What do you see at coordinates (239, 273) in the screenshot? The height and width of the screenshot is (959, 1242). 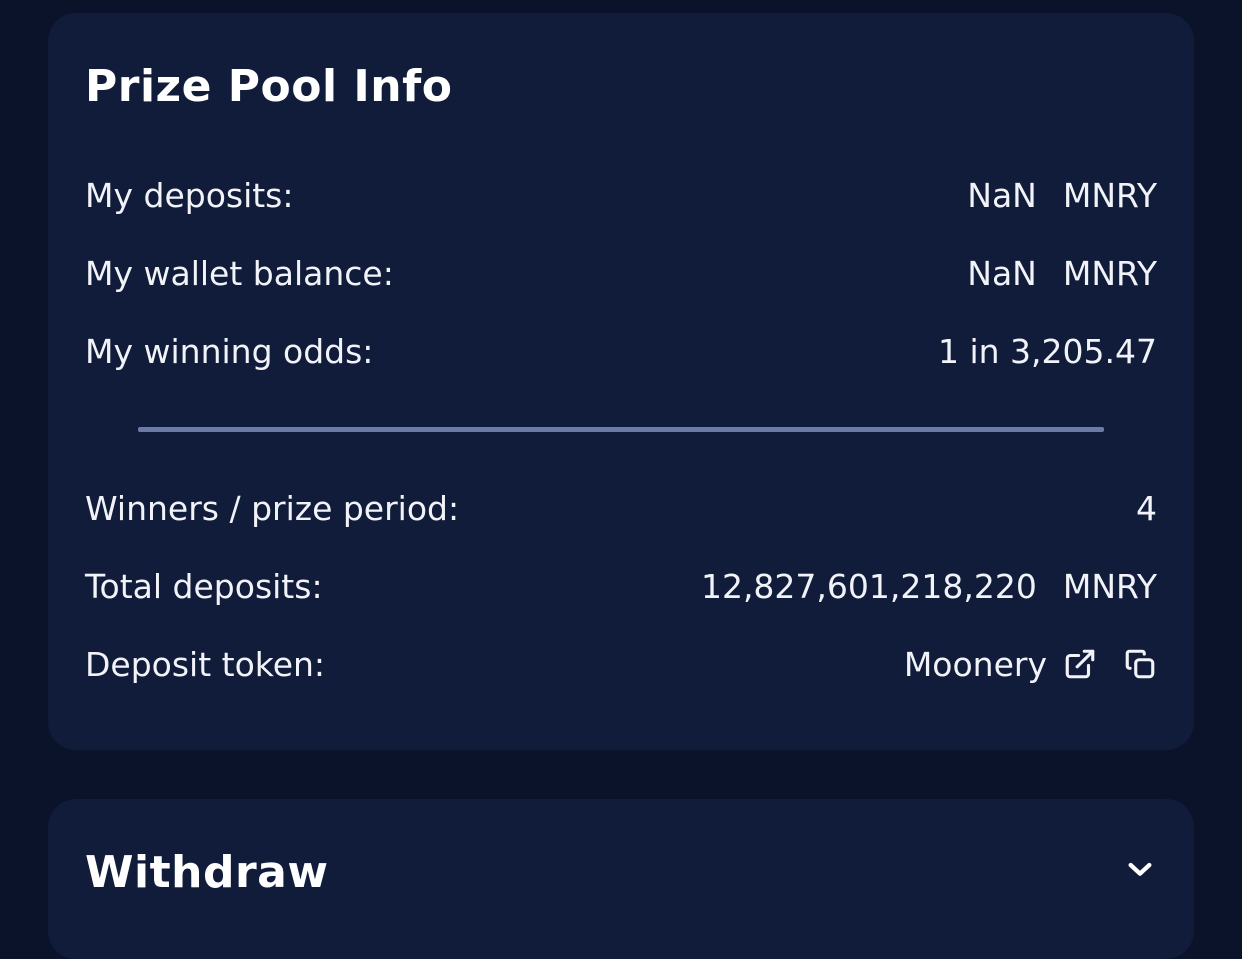 I see `wallet-balance-label: My wallet balance:` at bounding box center [239, 273].